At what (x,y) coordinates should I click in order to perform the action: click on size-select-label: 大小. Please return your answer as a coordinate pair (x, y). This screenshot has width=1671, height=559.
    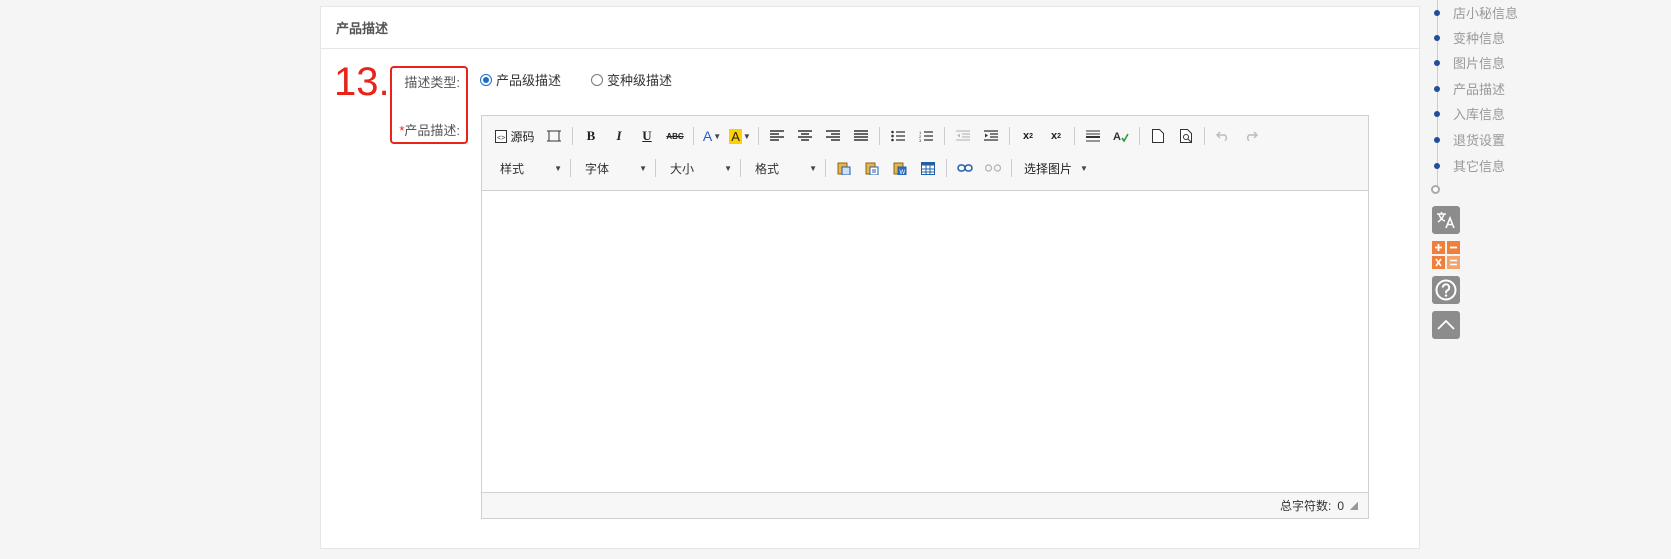
    Looking at the image, I should click on (682, 168).